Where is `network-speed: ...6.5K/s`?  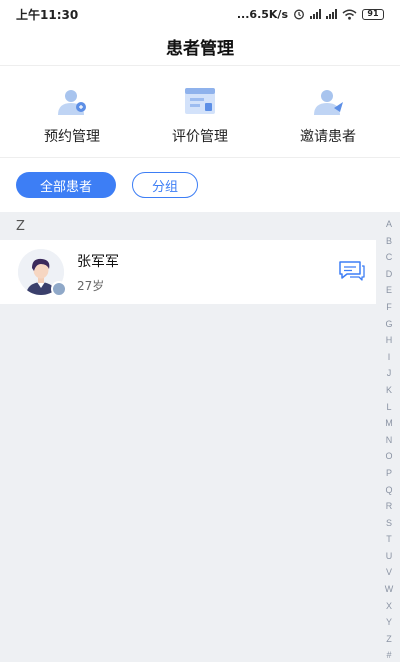 network-speed: ...6.5K/s is located at coordinates (262, 14).